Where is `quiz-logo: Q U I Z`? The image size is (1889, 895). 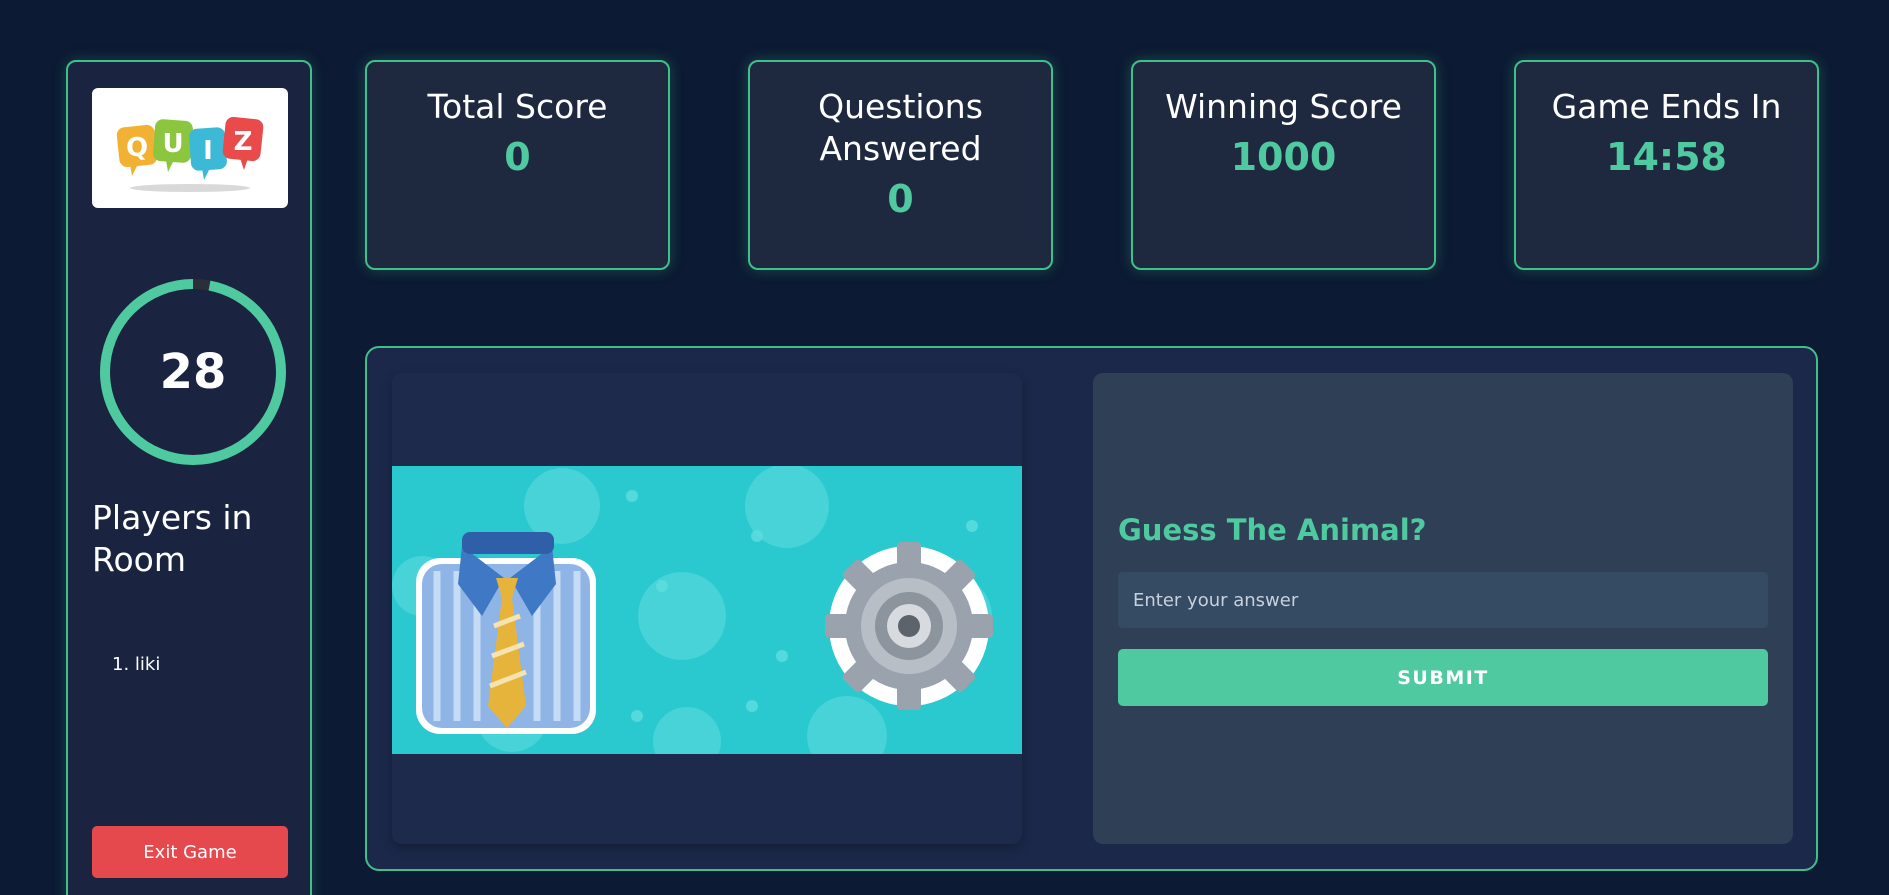
quiz-logo: Q U I Z is located at coordinates (190, 148).